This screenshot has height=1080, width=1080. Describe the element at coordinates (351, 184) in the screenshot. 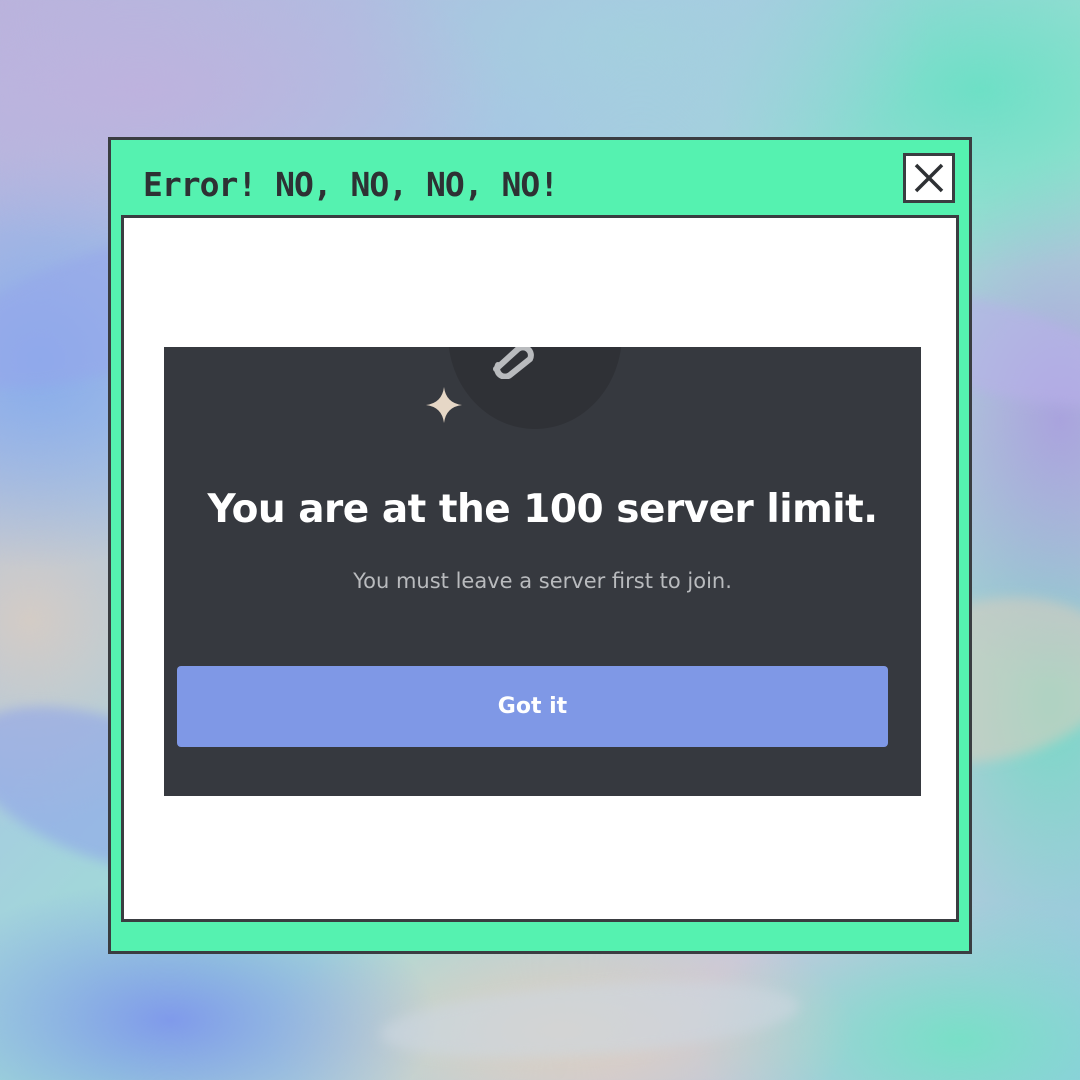

I see `window-title: Error! NO, NO, NO, NO!` at that location.